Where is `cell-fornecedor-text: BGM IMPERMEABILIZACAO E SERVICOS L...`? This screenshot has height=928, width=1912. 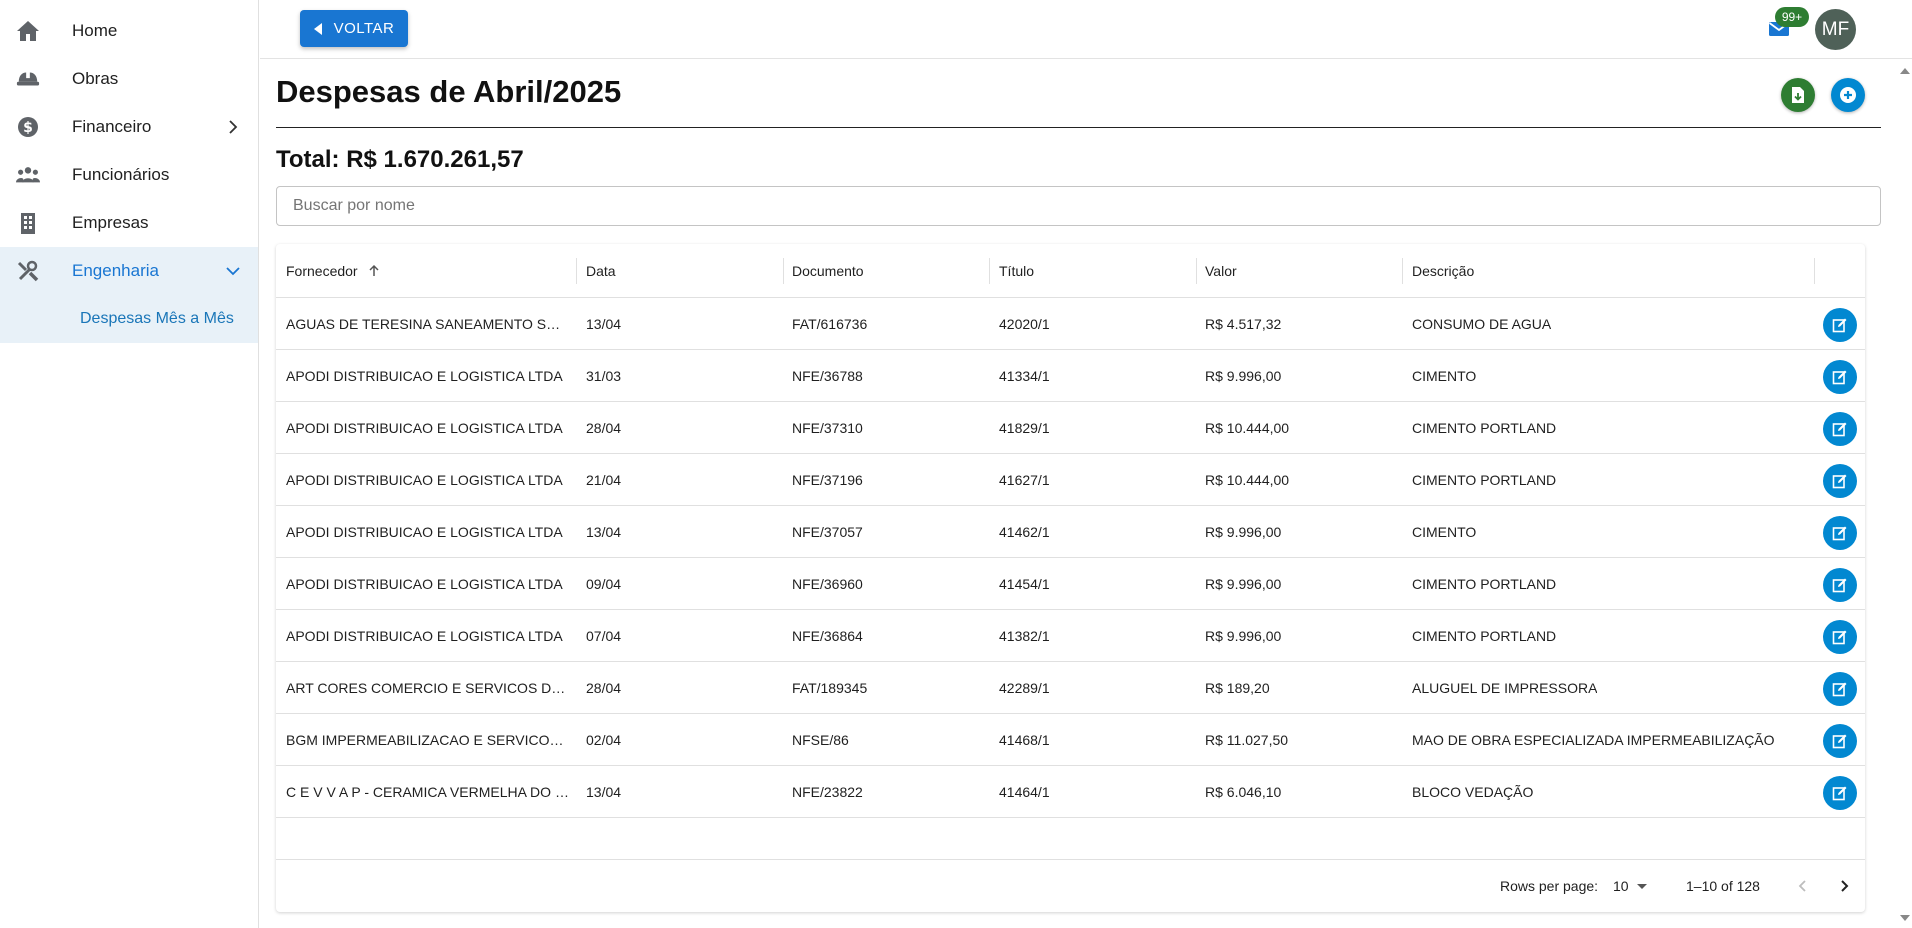
cell-fornecedor-text: BGM IMPERMEABILIZACAO E SERVICOS L... is located at coordinates (427, 740).